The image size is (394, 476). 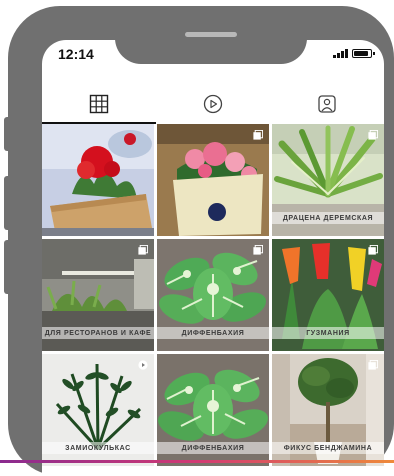 I want to click on tab-grid, so click(x=99, y=104).